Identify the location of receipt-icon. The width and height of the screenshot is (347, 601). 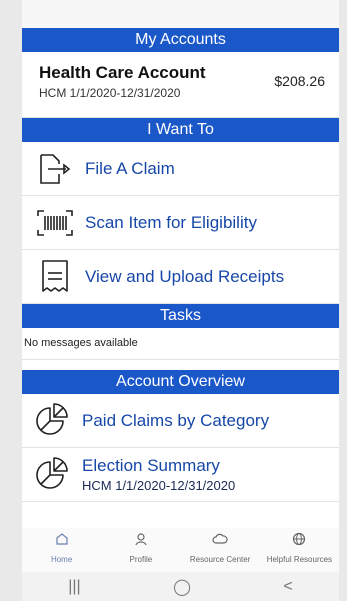
(55, 277).